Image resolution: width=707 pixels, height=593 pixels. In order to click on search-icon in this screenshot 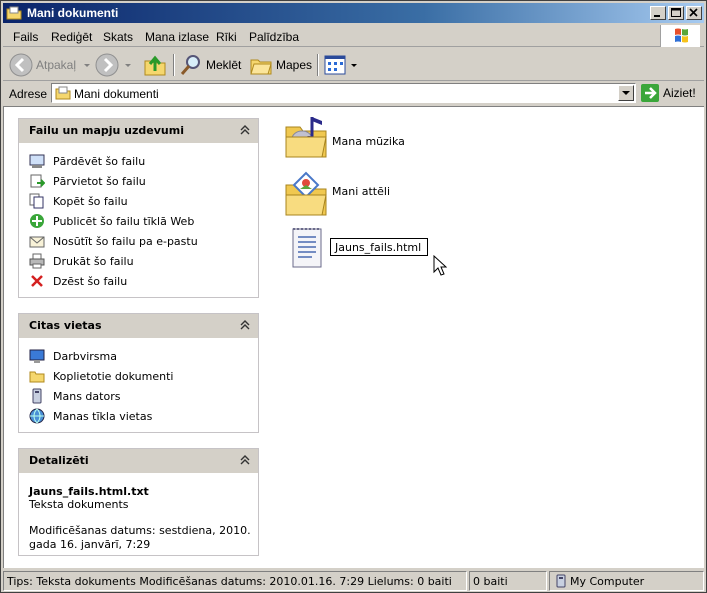, I will do `click(190, 65)`.